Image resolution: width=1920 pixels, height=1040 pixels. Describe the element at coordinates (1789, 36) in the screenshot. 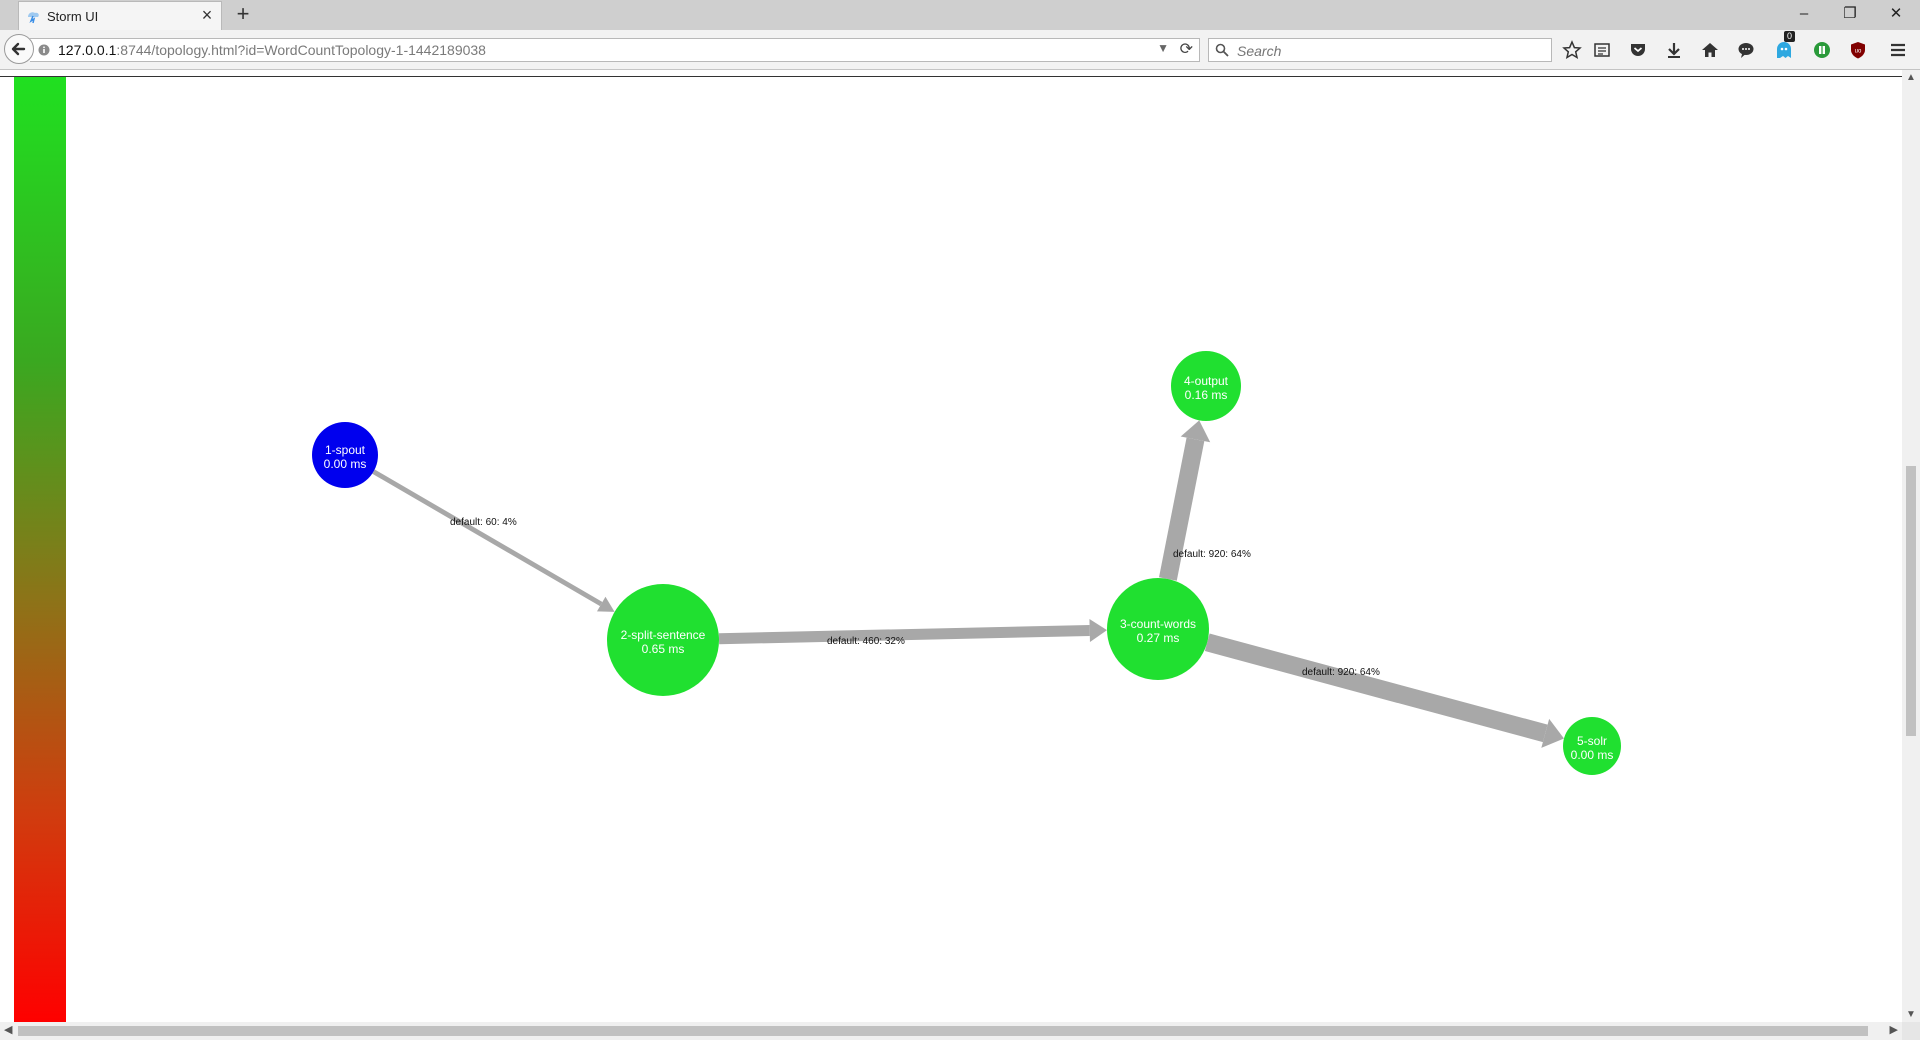

I see `notification-badge: 0` at that location.